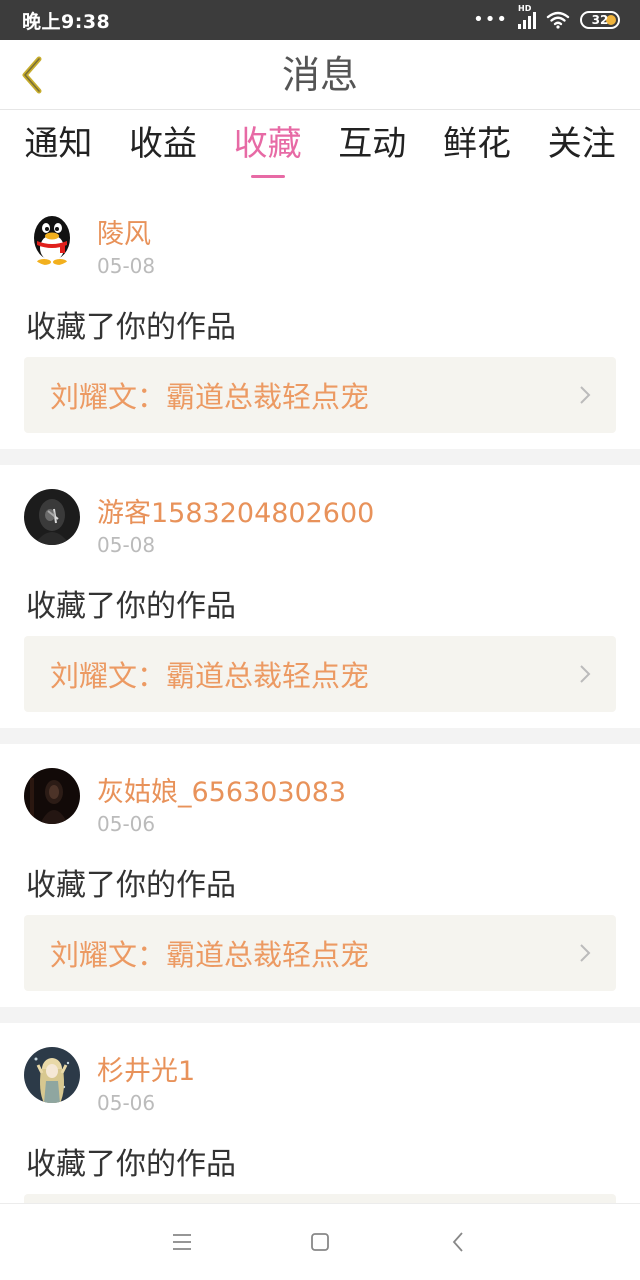 The height and width of the screenshot is (1280, 640). What do you see at coordinates (320, 148) in the screenshot?
I see `tab-bar: 通知 收益 收藏 互动 鲜花 关注` at bounding box center [320, 148].